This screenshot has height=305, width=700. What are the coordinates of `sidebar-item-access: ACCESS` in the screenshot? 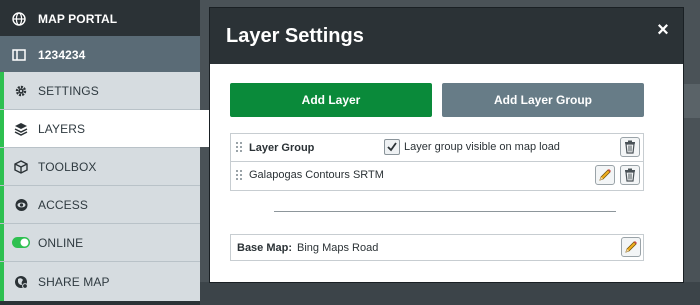 It's located at (100, 204).